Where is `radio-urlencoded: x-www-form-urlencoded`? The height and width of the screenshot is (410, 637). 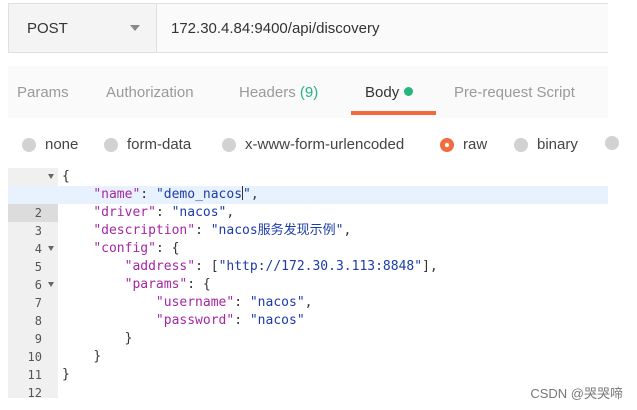
radio-urlencoded: x-www-form-urlencoded is located at coordinates (313, 144).